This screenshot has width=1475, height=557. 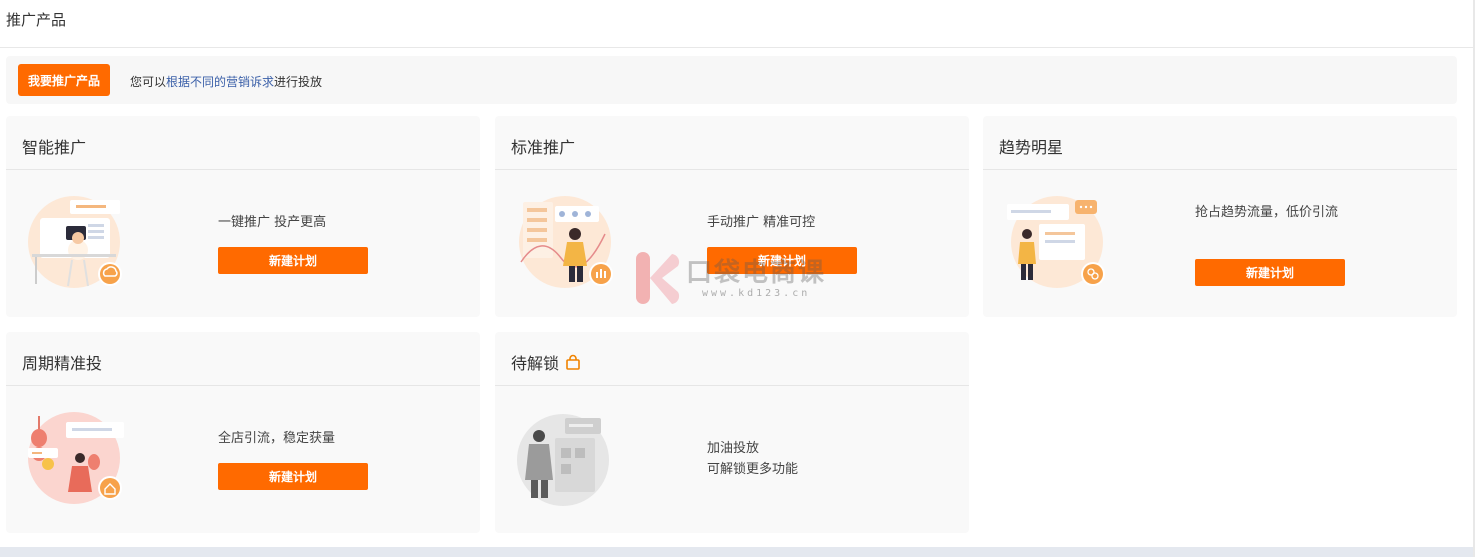 What do you see at coordinates (64, 80) in the screenshot?
I see `promote-product-button: 我要推广产品` at bounding box center [64, 80].